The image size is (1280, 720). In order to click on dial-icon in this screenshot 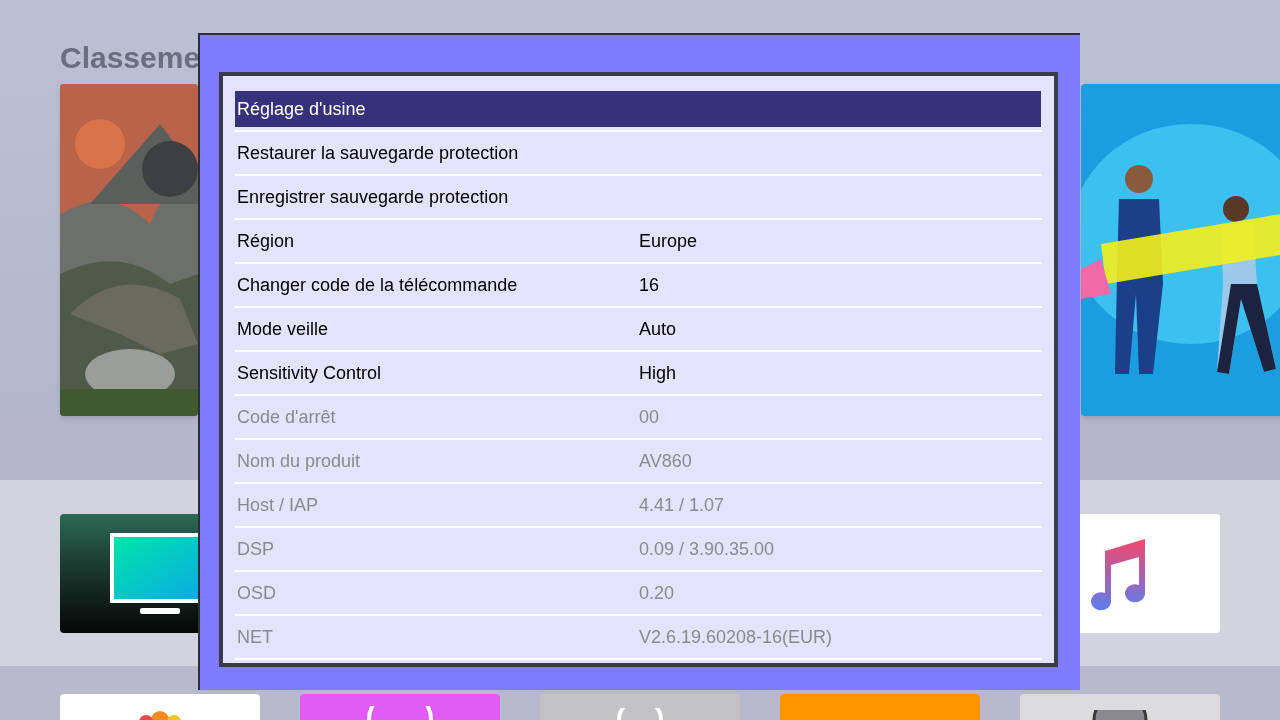, I will do `click(1120, 715)`.